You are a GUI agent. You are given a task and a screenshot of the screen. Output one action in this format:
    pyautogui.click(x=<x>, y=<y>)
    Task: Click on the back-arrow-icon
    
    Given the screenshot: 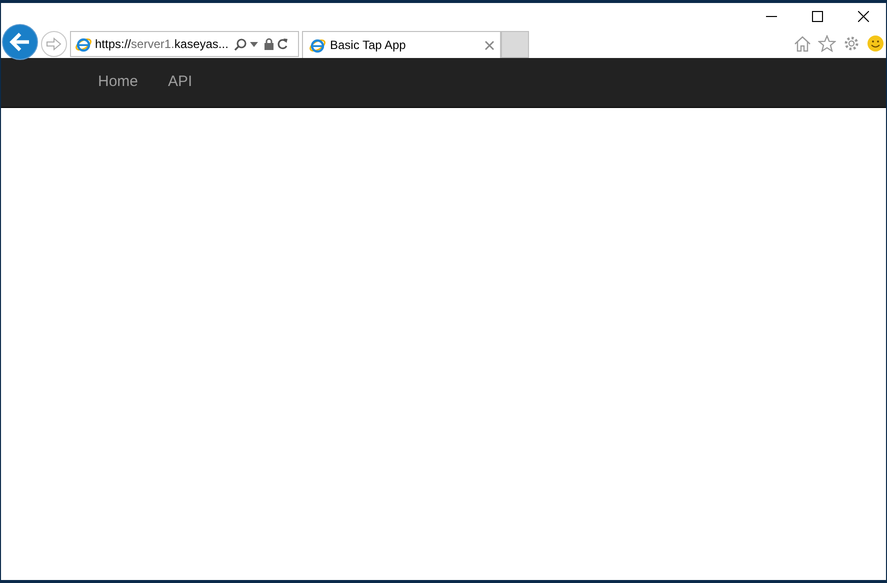 What is the action you would take?
    pyautogui.click(x=20, y=42)
    